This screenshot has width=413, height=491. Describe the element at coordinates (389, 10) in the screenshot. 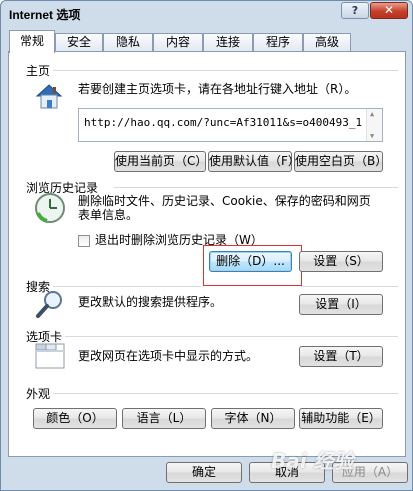

I see `close-button: ✕` at that location.